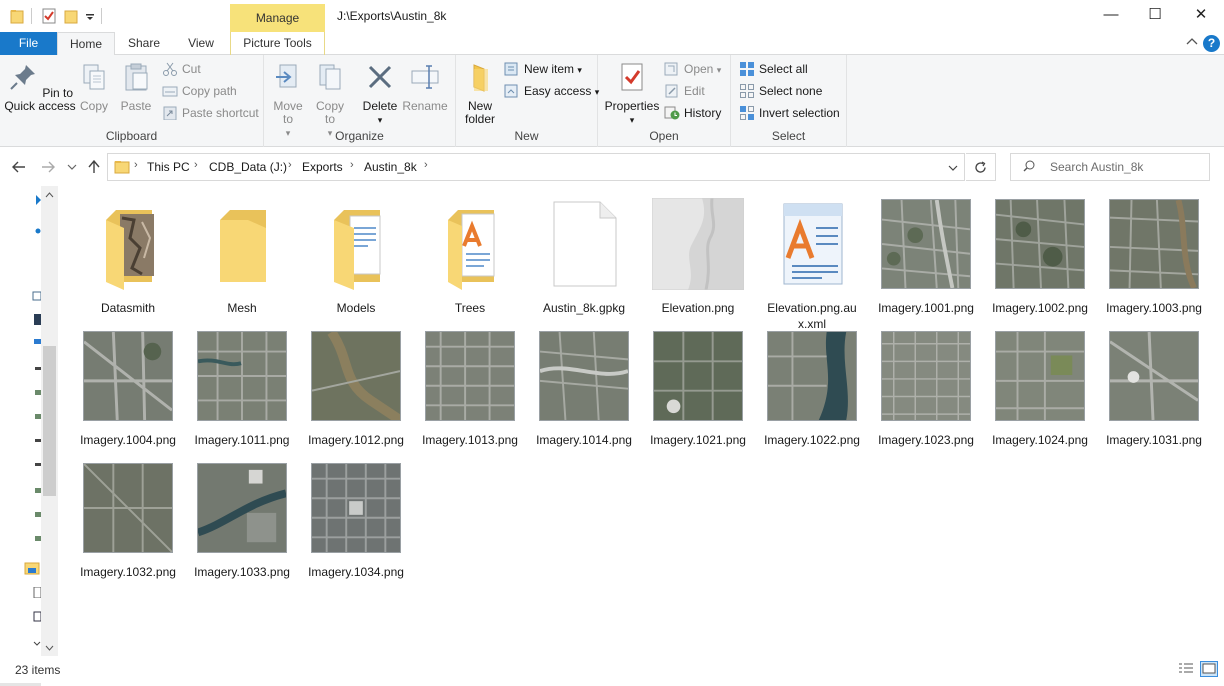 This screenshot has height=686, width=1224. I want to click on list-item: Imagery.1004.png, so click(128, 389).